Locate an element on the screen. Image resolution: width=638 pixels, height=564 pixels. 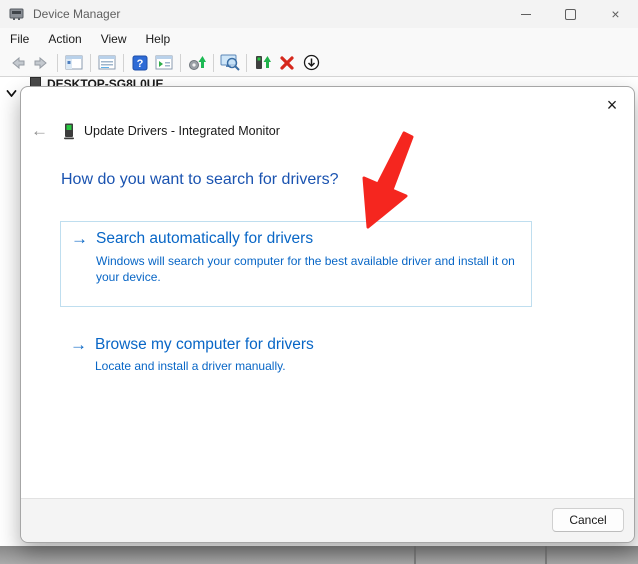
tree-root-label: DESKTOP-SG8L0UE is located at coordinates (105, 81).